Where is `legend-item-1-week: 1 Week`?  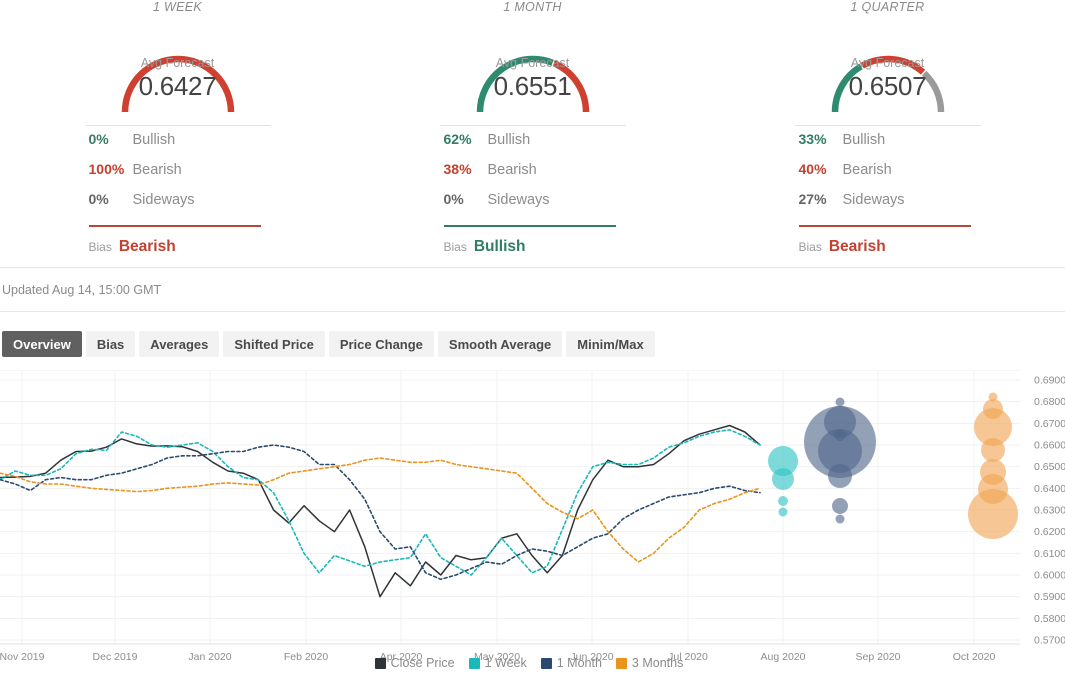 legend-item-1-week: 1 Week is located at coordinates (497, 663).